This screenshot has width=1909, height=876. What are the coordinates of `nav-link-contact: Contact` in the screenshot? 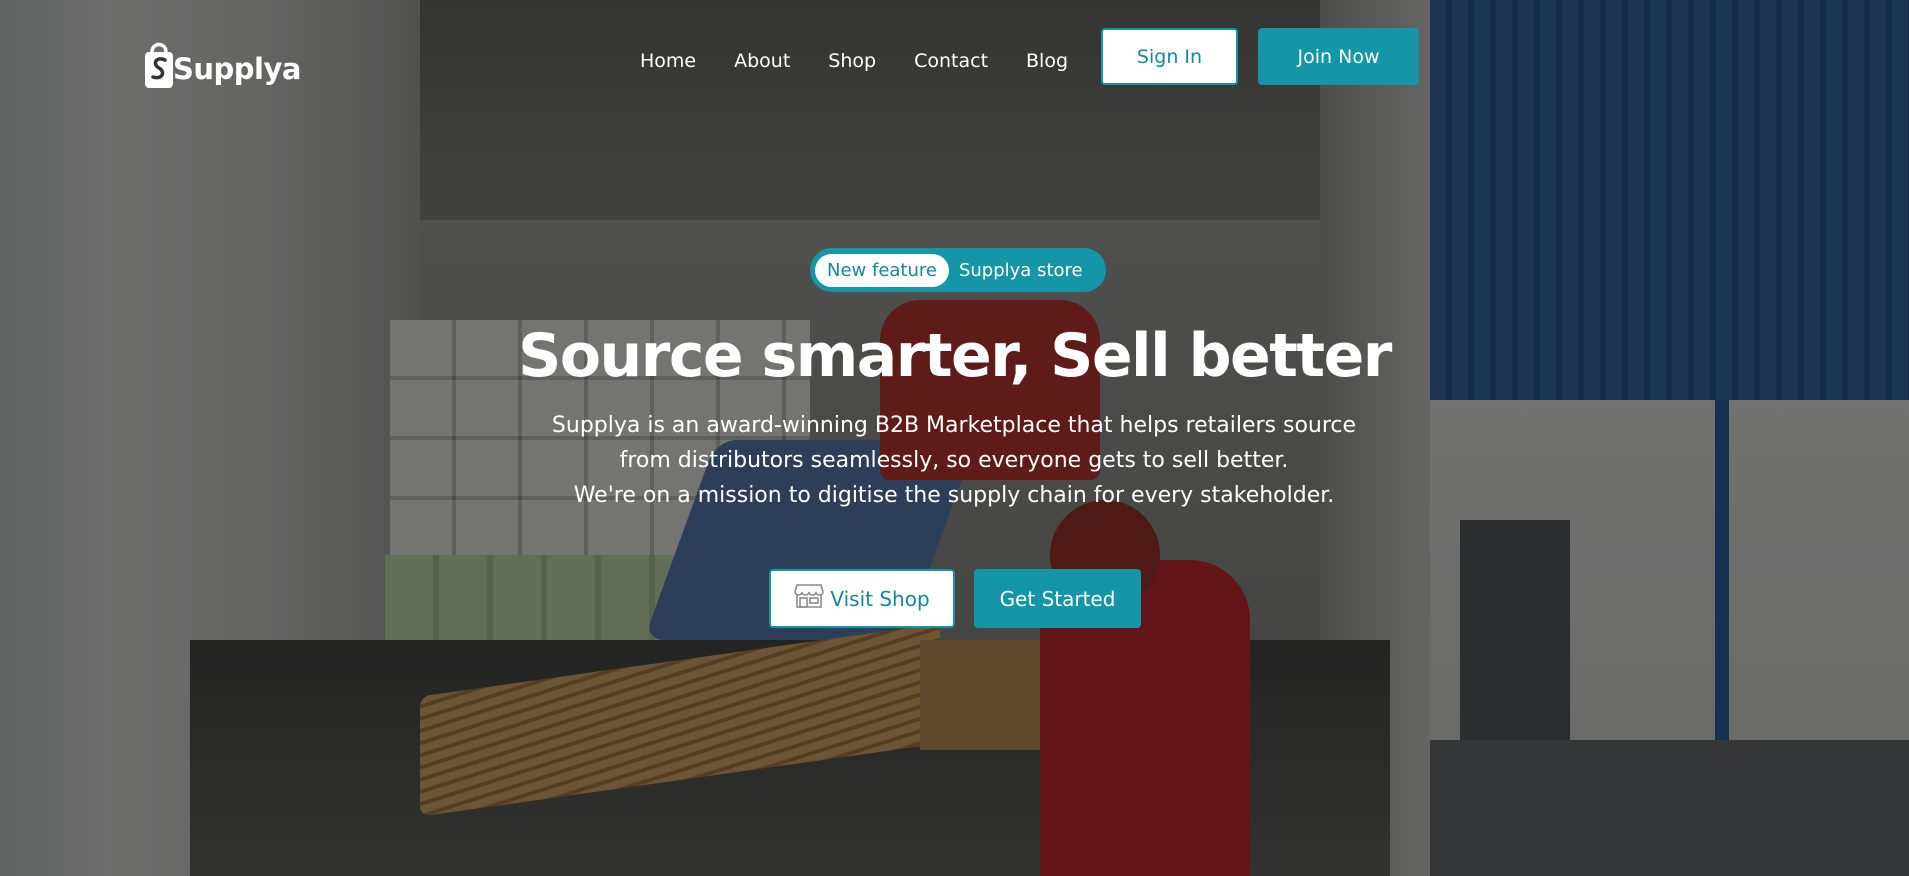 It's located at (951, 61).